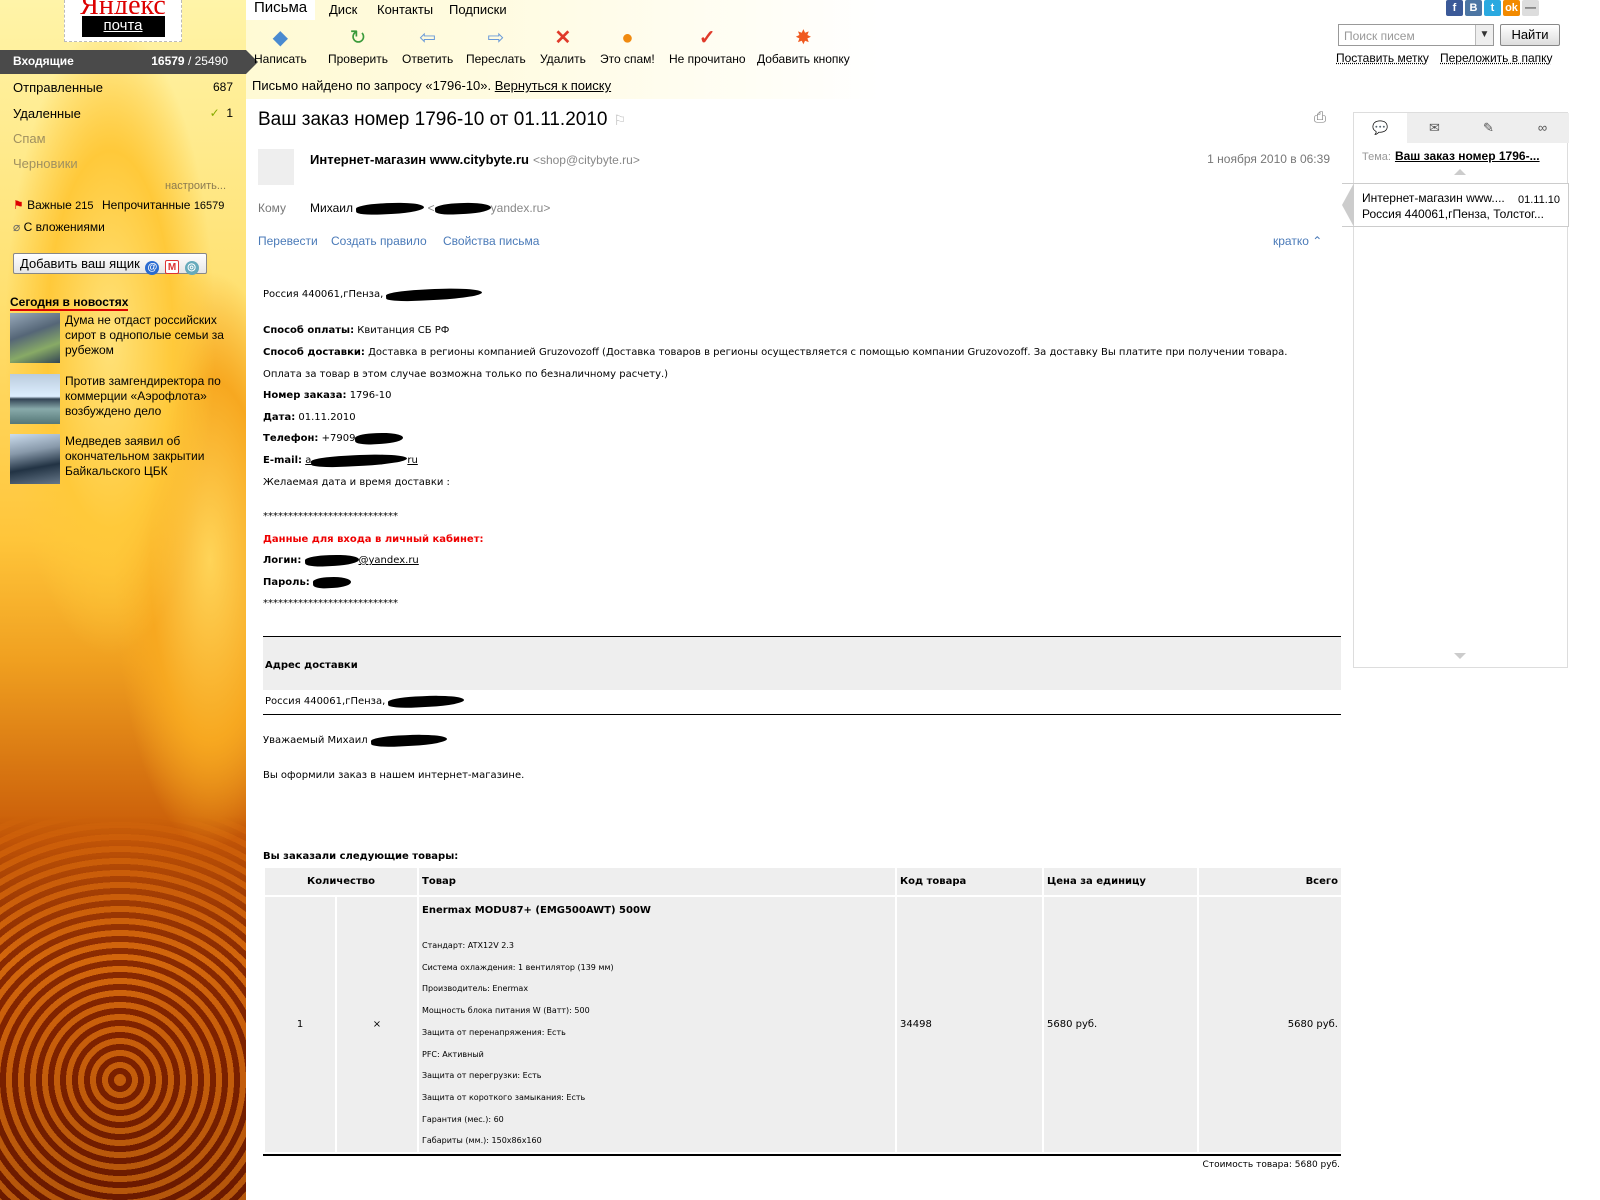  I want to click on tab-mail: Письма, so click(281, 10).